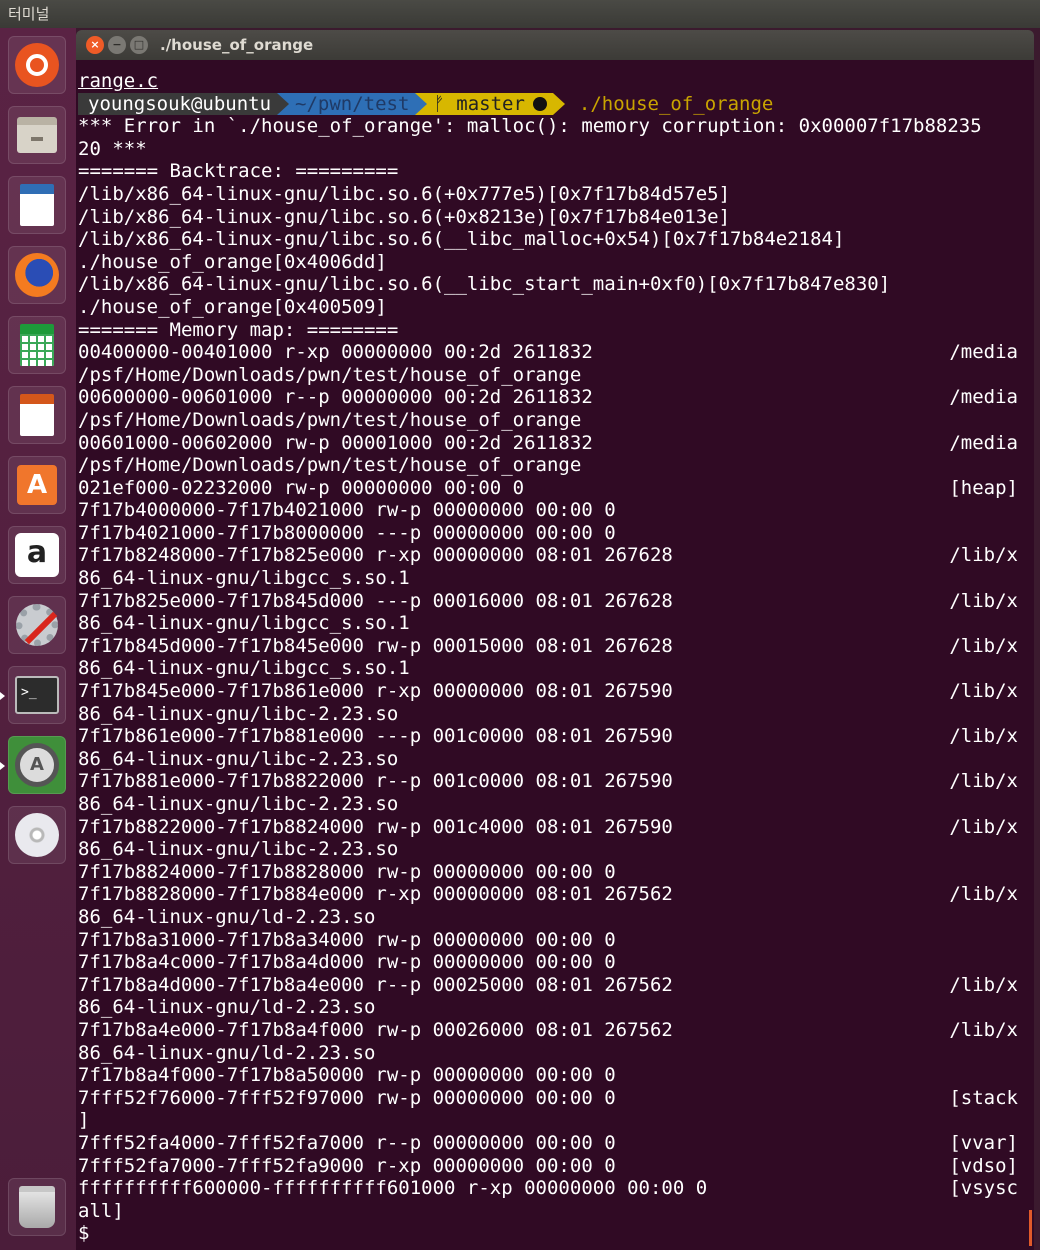  What do you see at coordinates (556, 81) in the screenshot?
I see `terminal-line: range.c` at bounding box center [556, 81].